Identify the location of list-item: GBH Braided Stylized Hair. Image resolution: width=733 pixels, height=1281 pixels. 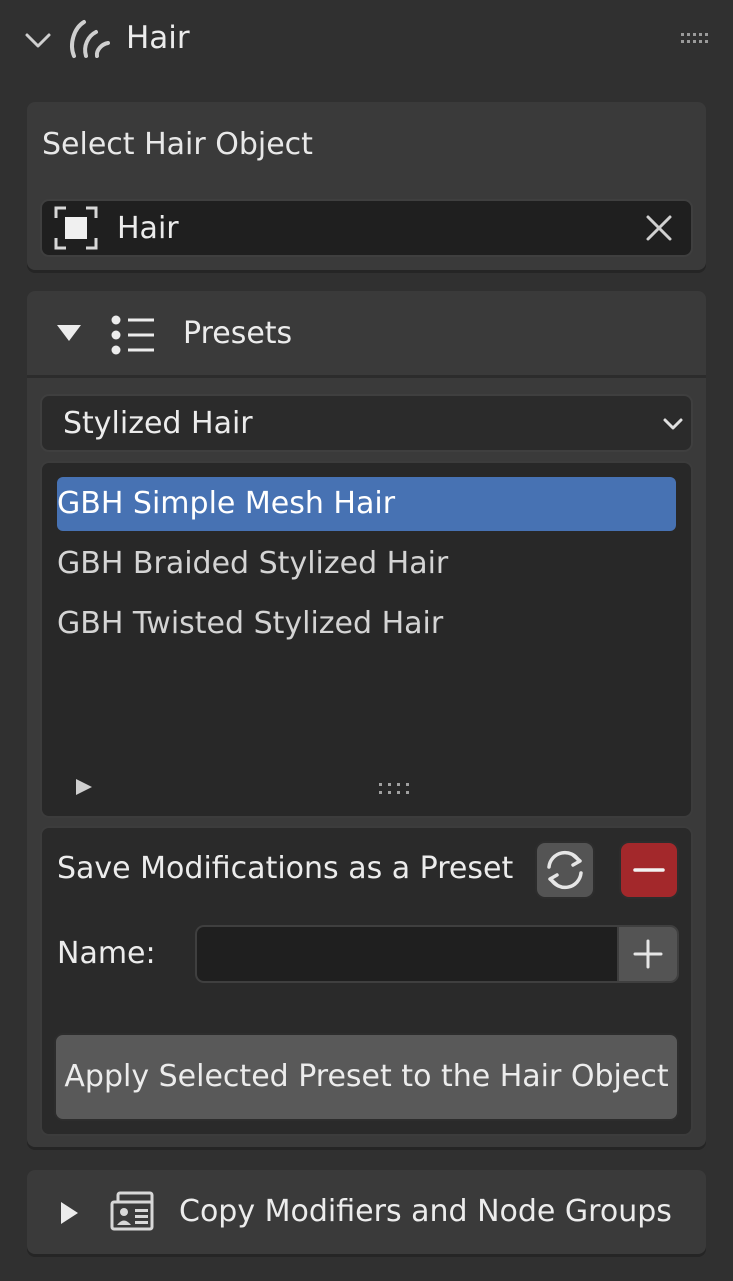
(366, 564).